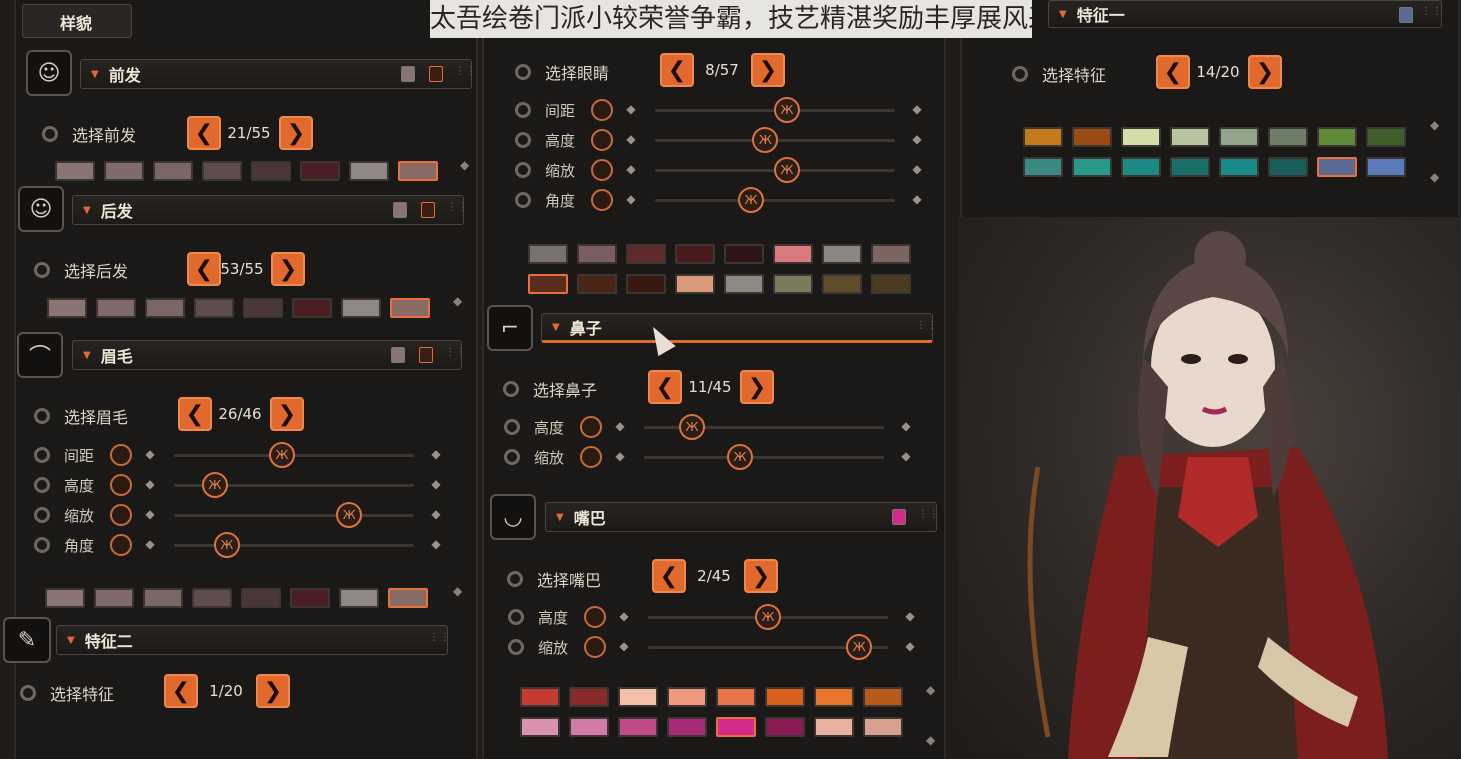 The width and height of the screenshot is (1461, 759). Describe the element at coordinates (288, 269) in the screenshot. I see `back-hair-next-button: ❯` at that location.